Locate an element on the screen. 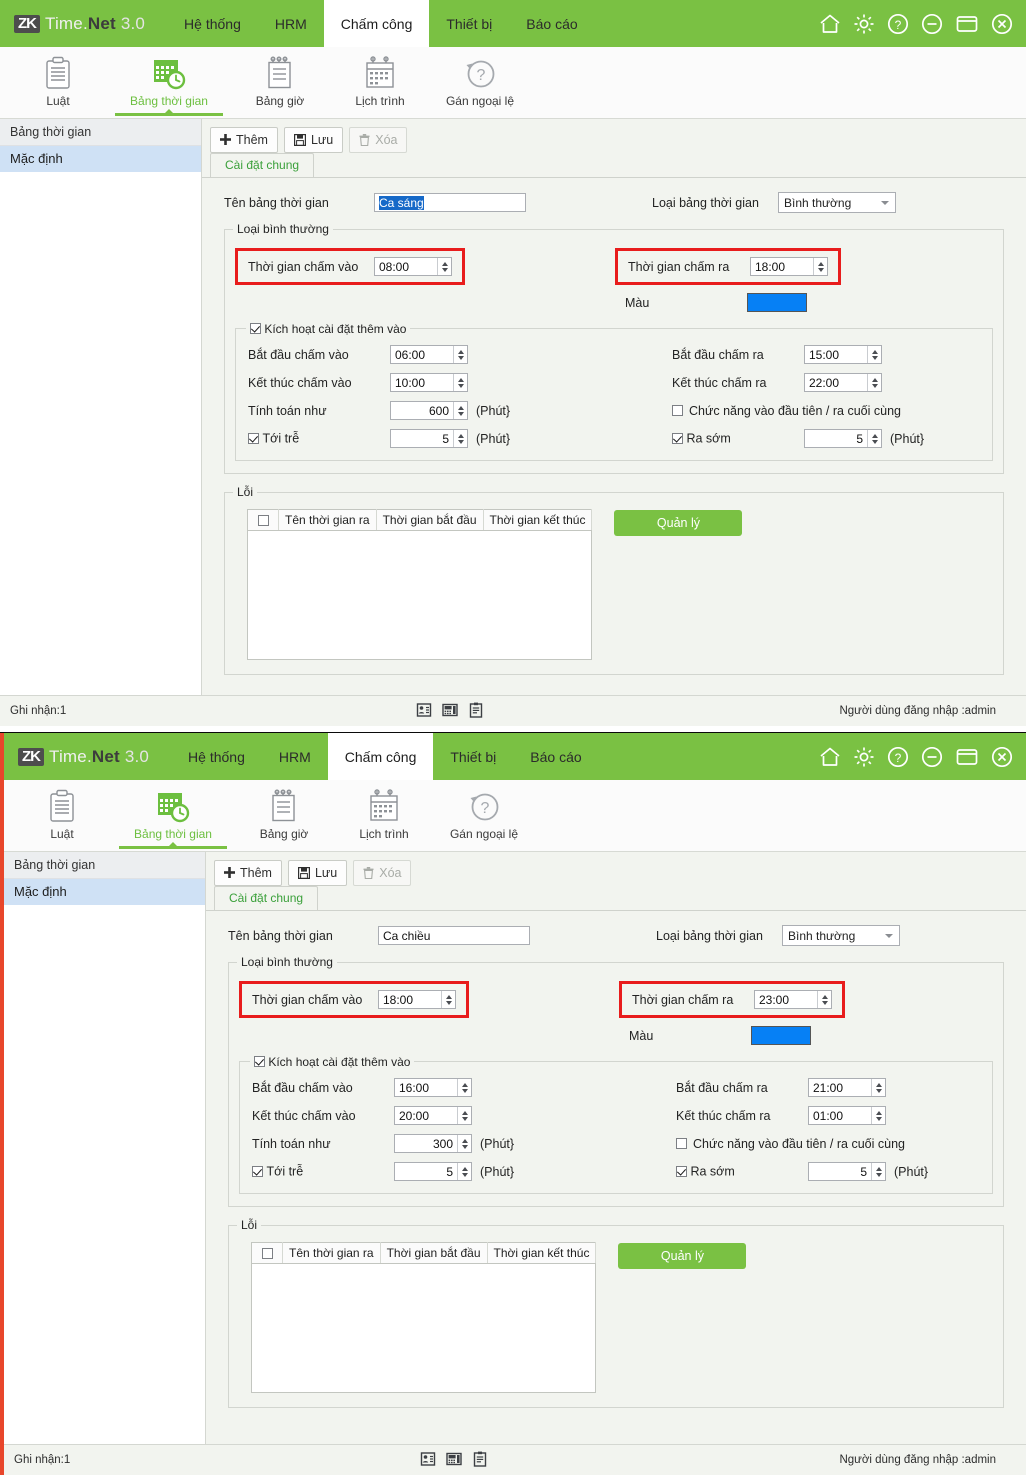  table-header-1: Thời gian bắt đầu is located at coordinates (434, 1253).